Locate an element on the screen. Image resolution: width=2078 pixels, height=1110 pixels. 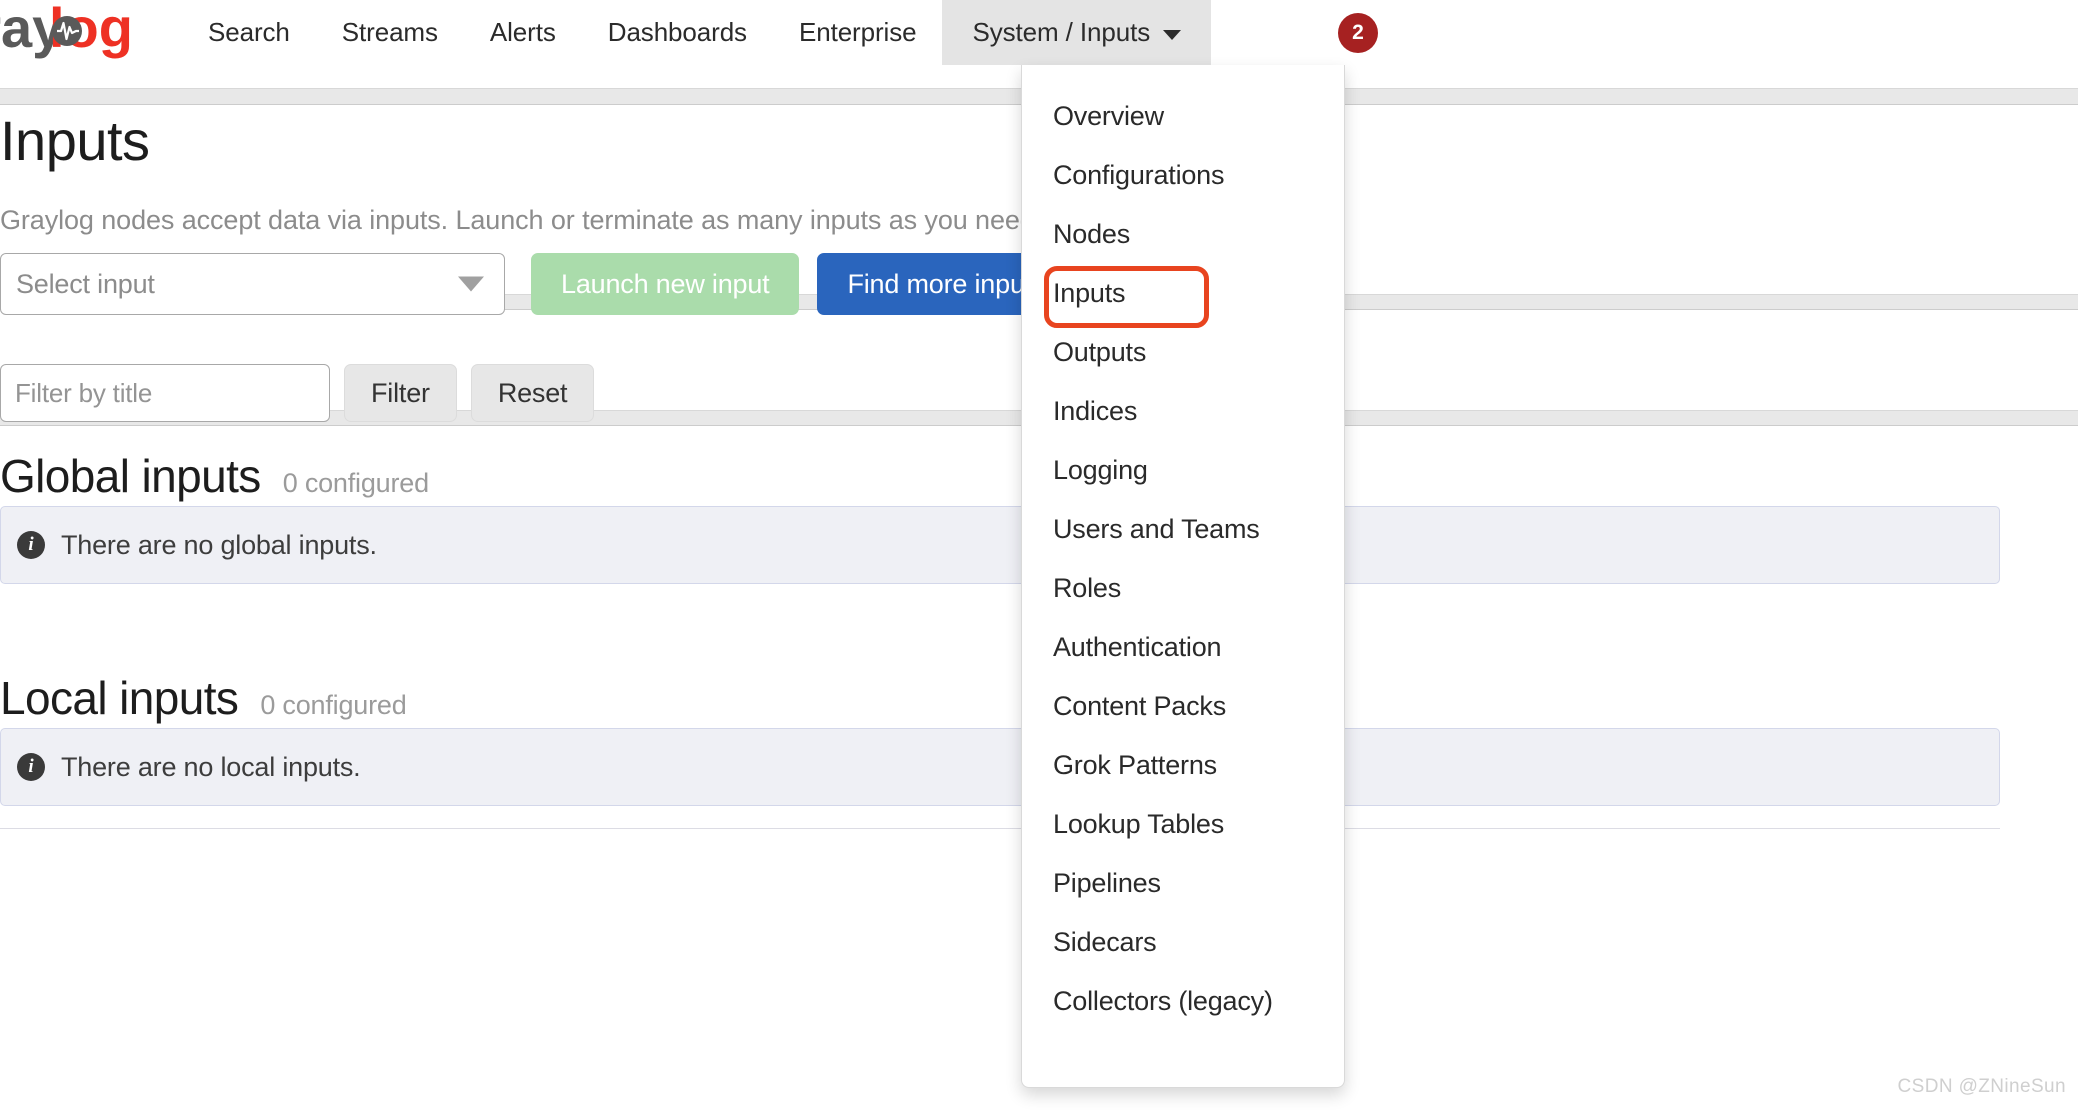
menu-item-configurations: Configurations is located at coordinates (1183, 175).